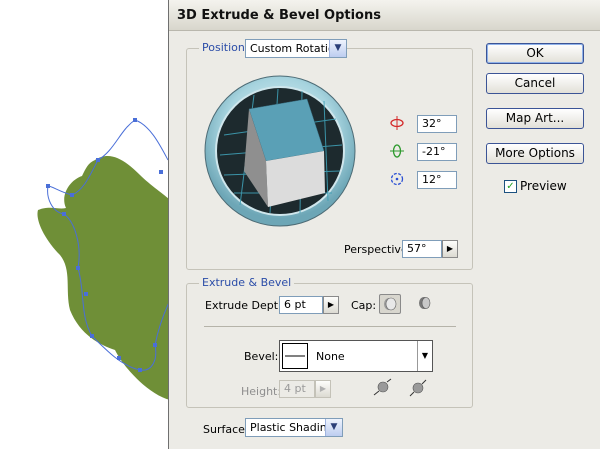 This screenshot has width=600, height=449. I want to click on bevel-in-icon, so click(418, 388).